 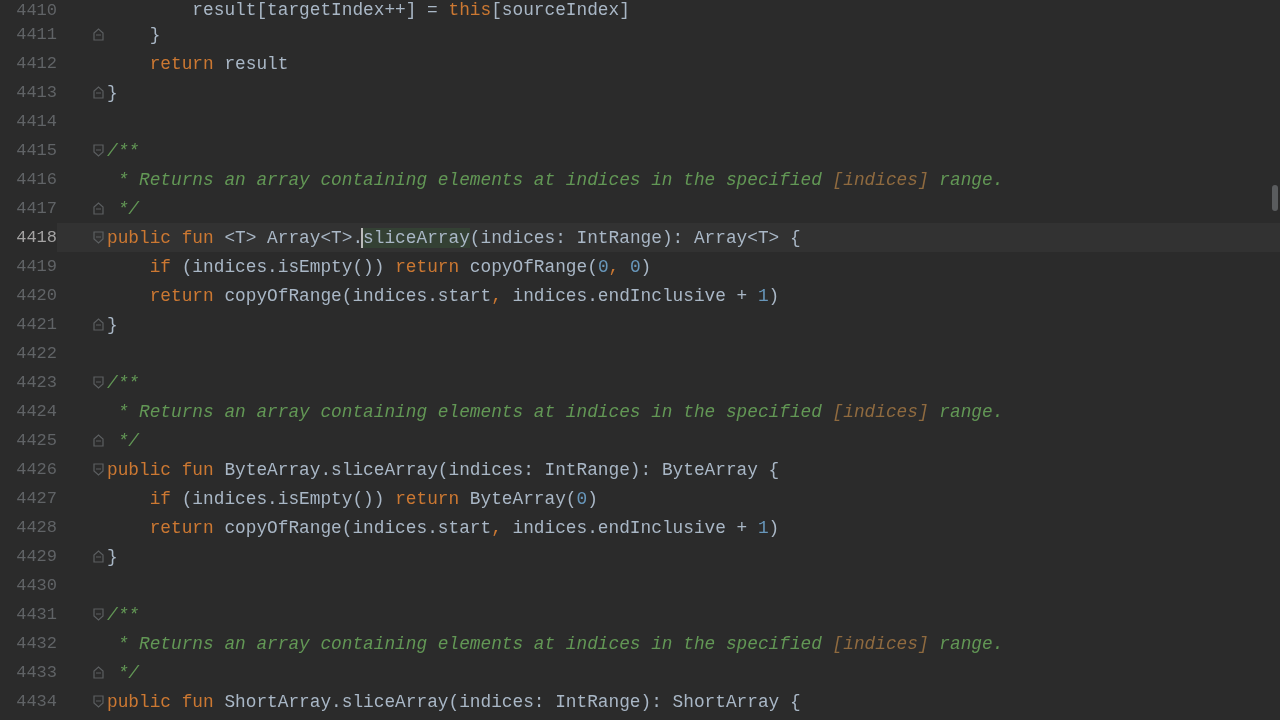 I want to click on code-line: if (indices.isEmpty()) return copyOfRange(0, 0), so click(x=400, y=266).